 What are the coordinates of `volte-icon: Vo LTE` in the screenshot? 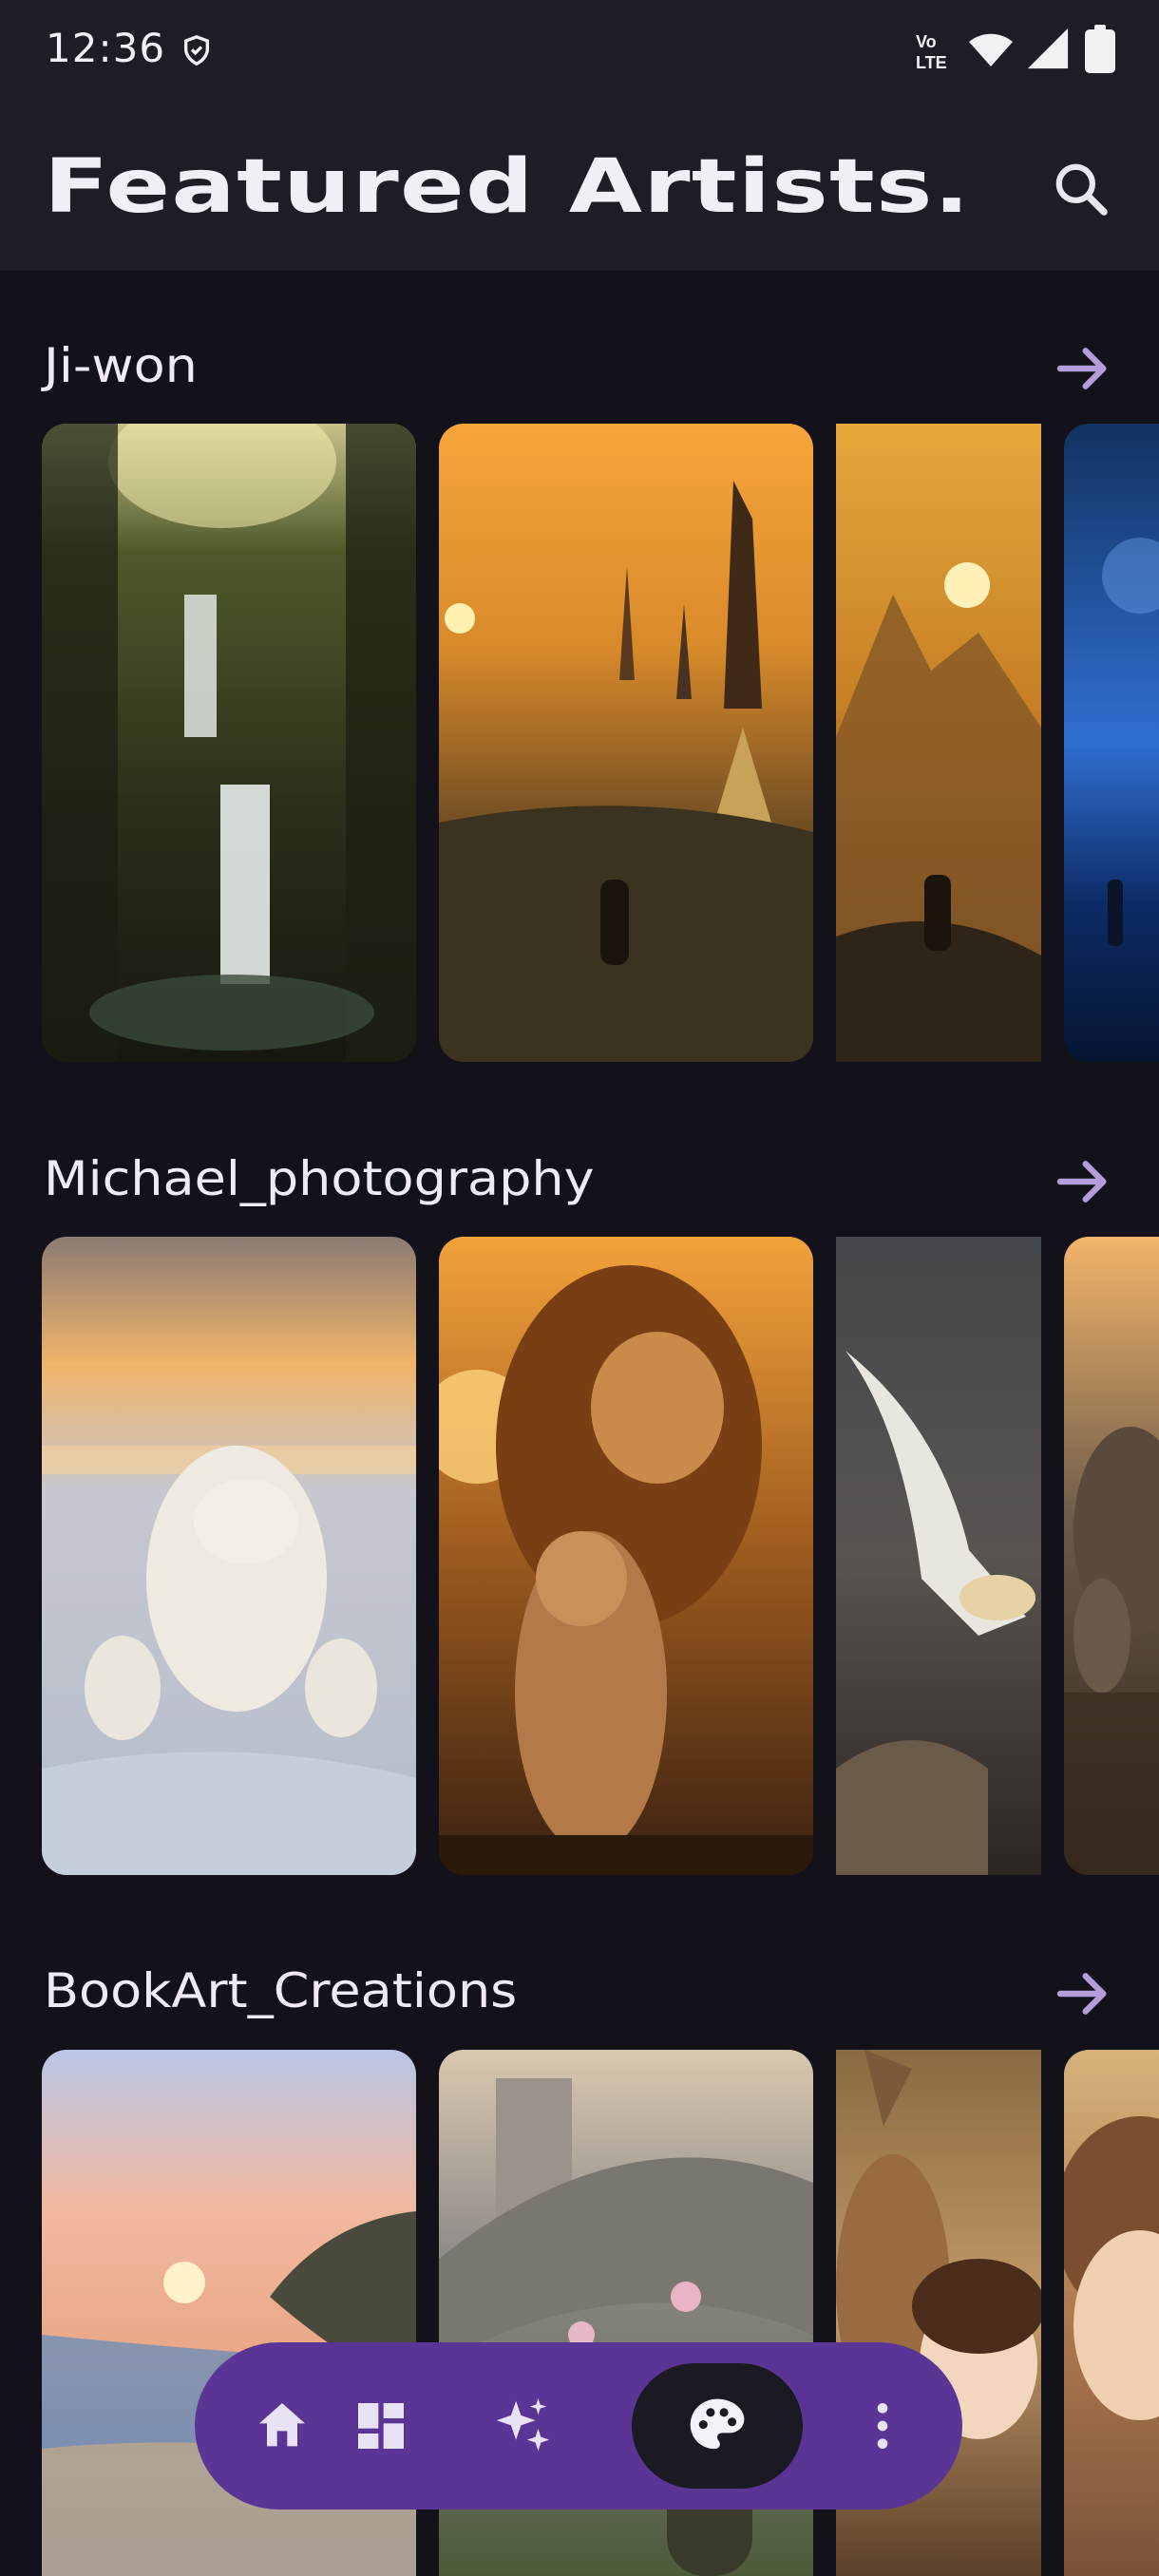 It's located at (931, 52).